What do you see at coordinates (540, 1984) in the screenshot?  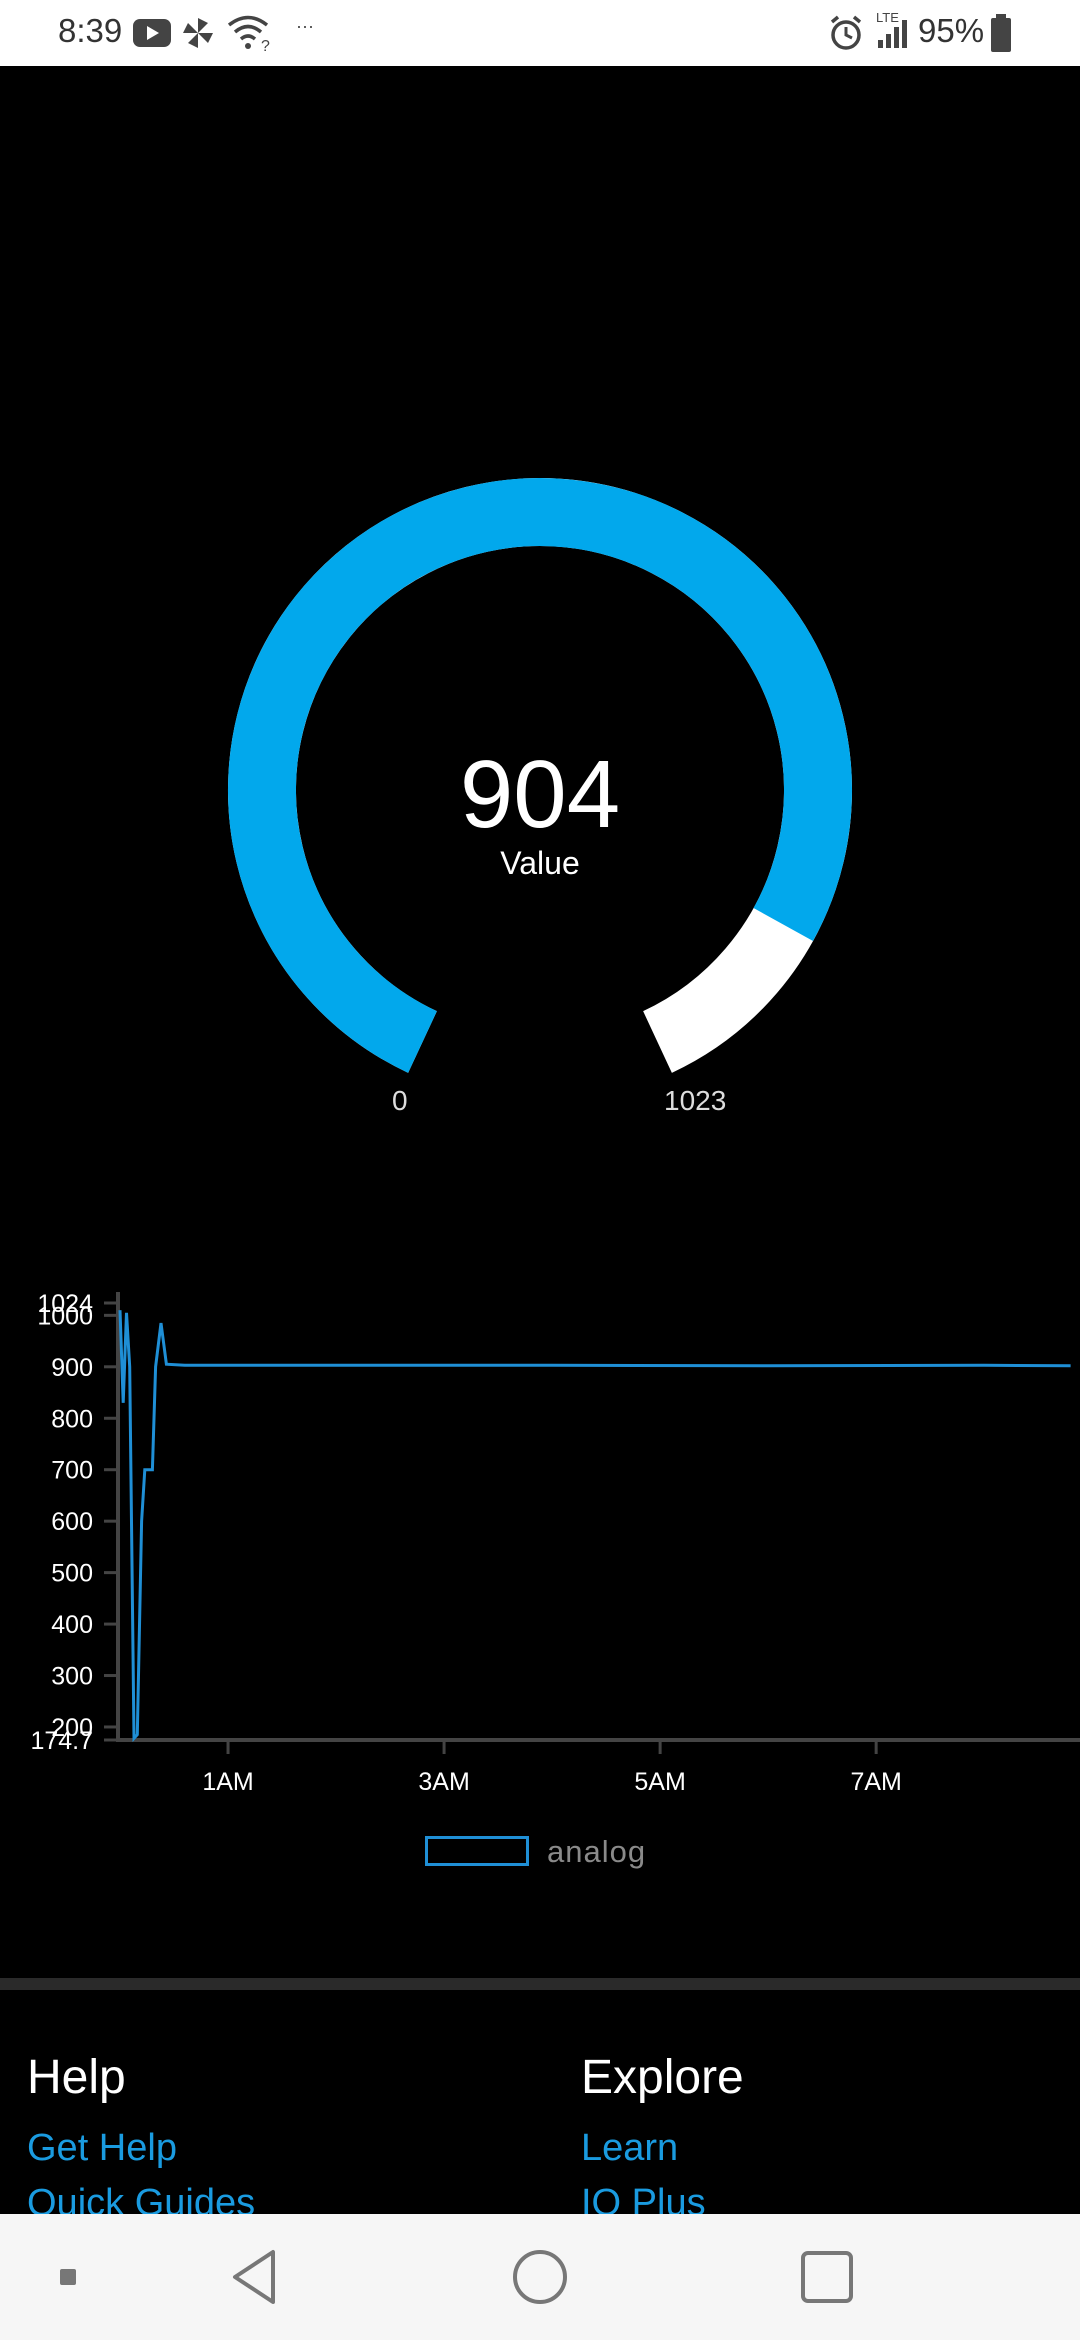 I see `footer-divider` at bounding box center [540, 1984].